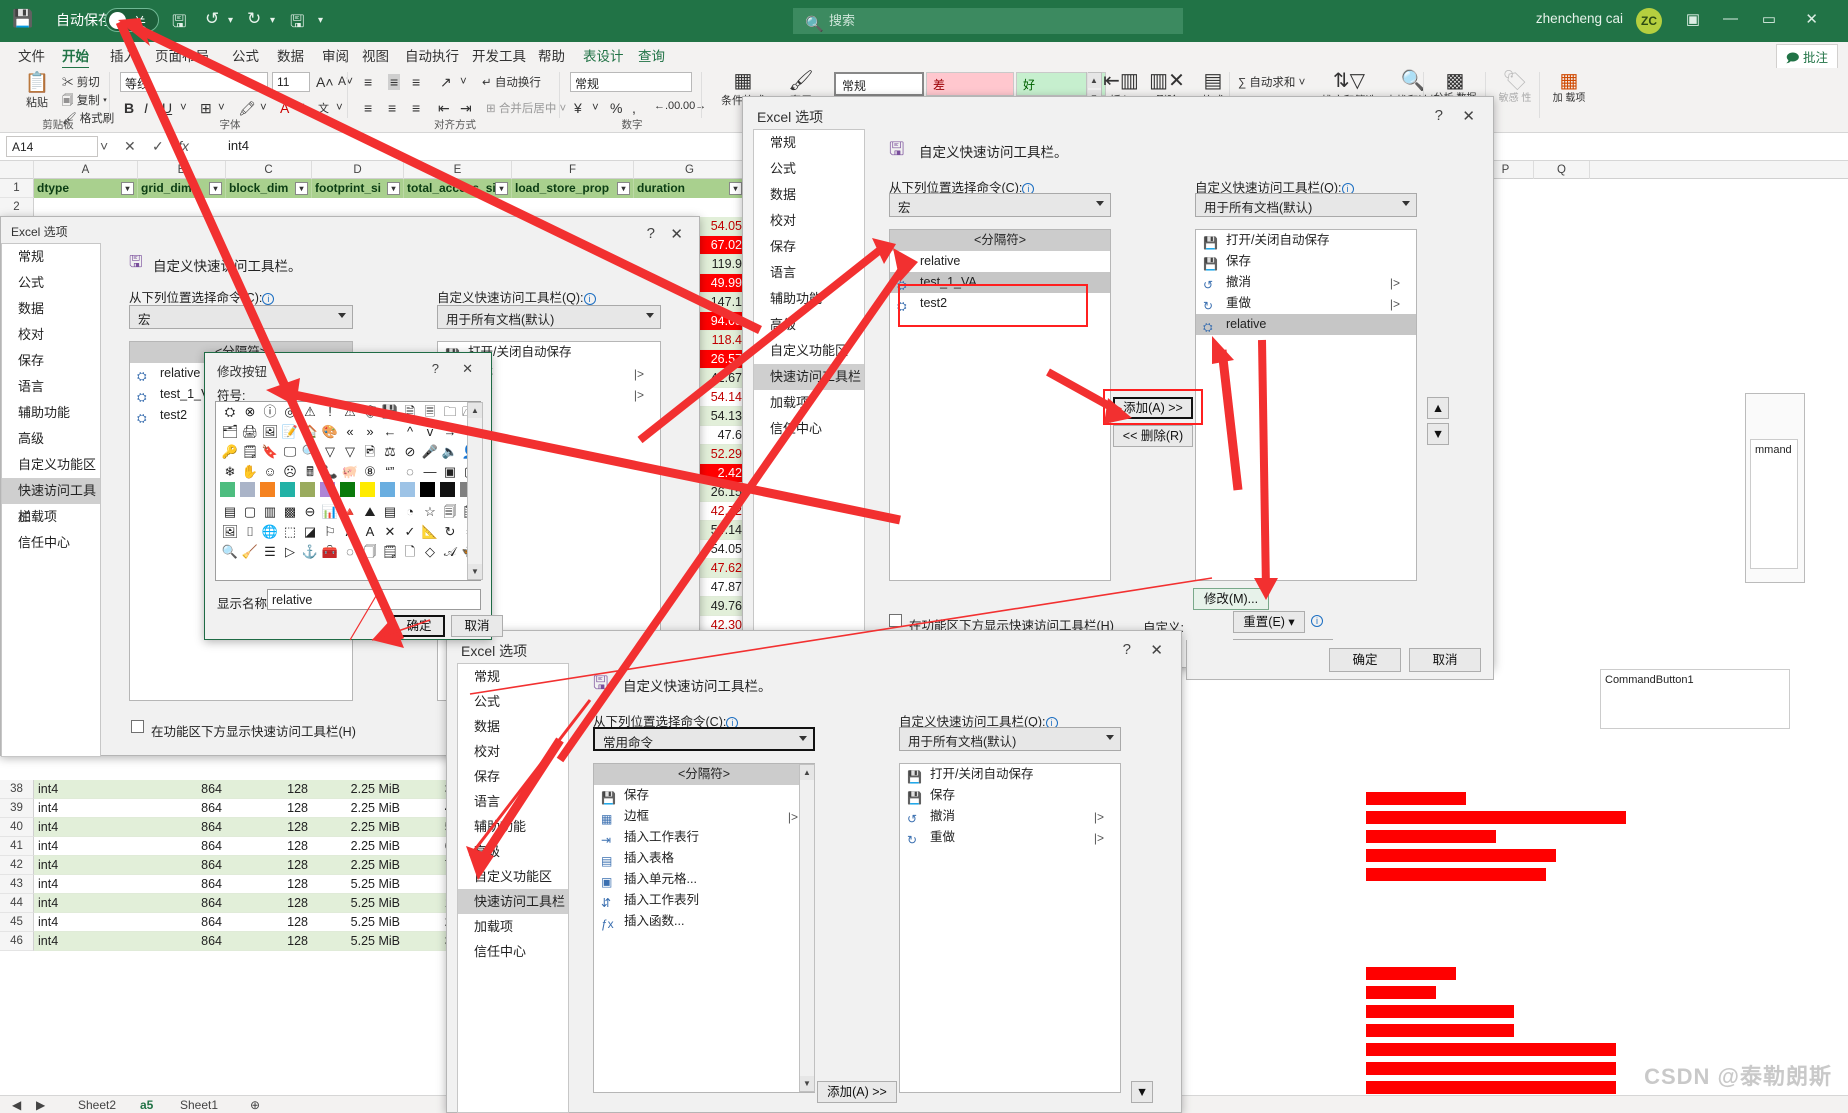 This screenshot has width=1848, height=1113. Describe the element at coordinates (988, 21) in the screenshot. I see `search-box: 🔍 搜索` at that location.